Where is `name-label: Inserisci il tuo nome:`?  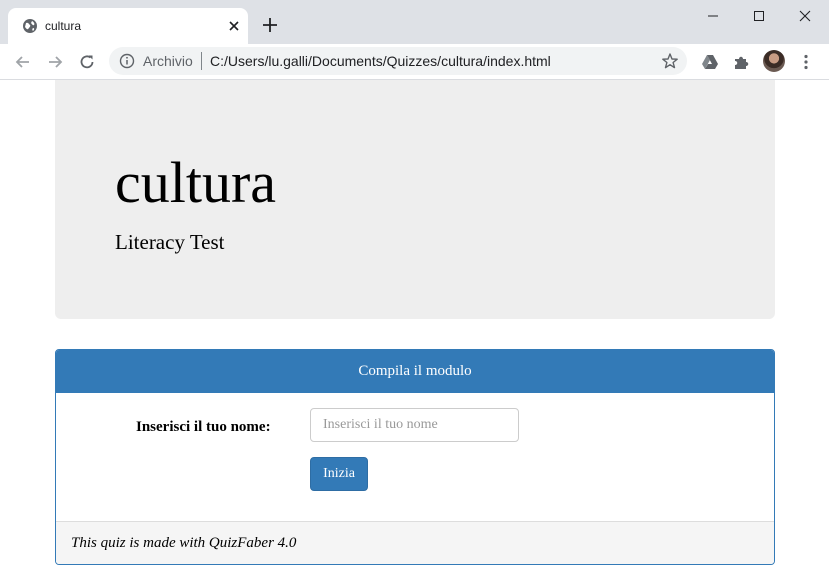
name-label: Inserisci il tuo nome: is located at coordinates (203, 427).